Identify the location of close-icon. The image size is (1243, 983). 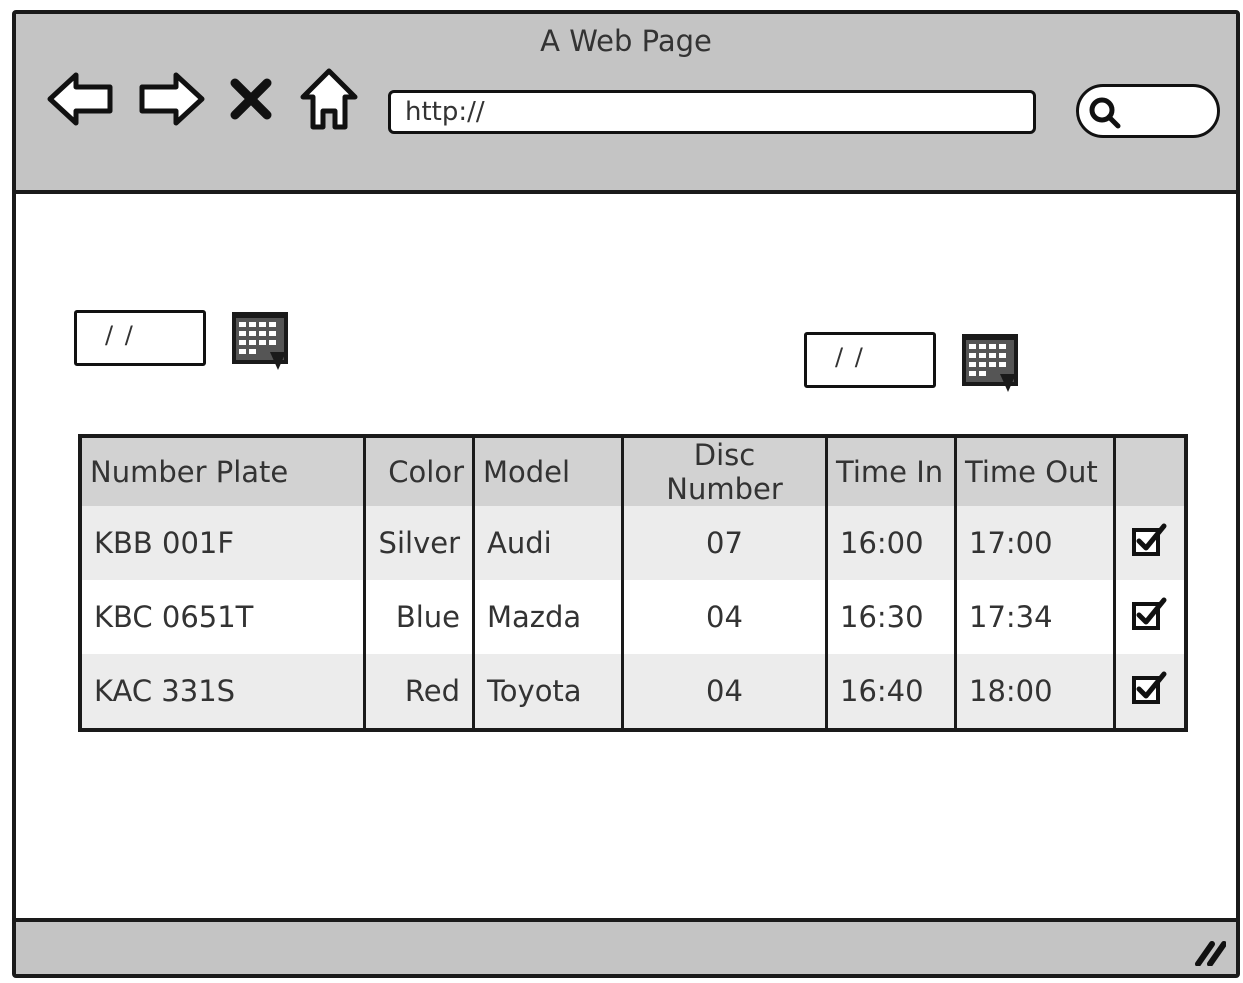
(251, 99).